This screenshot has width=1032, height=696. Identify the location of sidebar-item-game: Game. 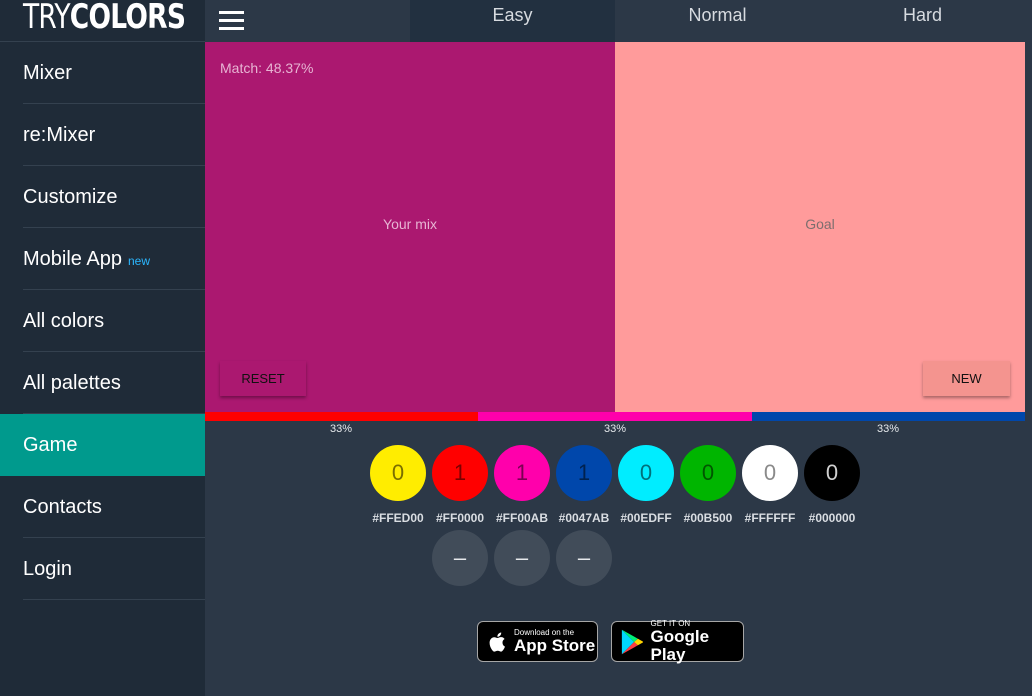
(102, 445).